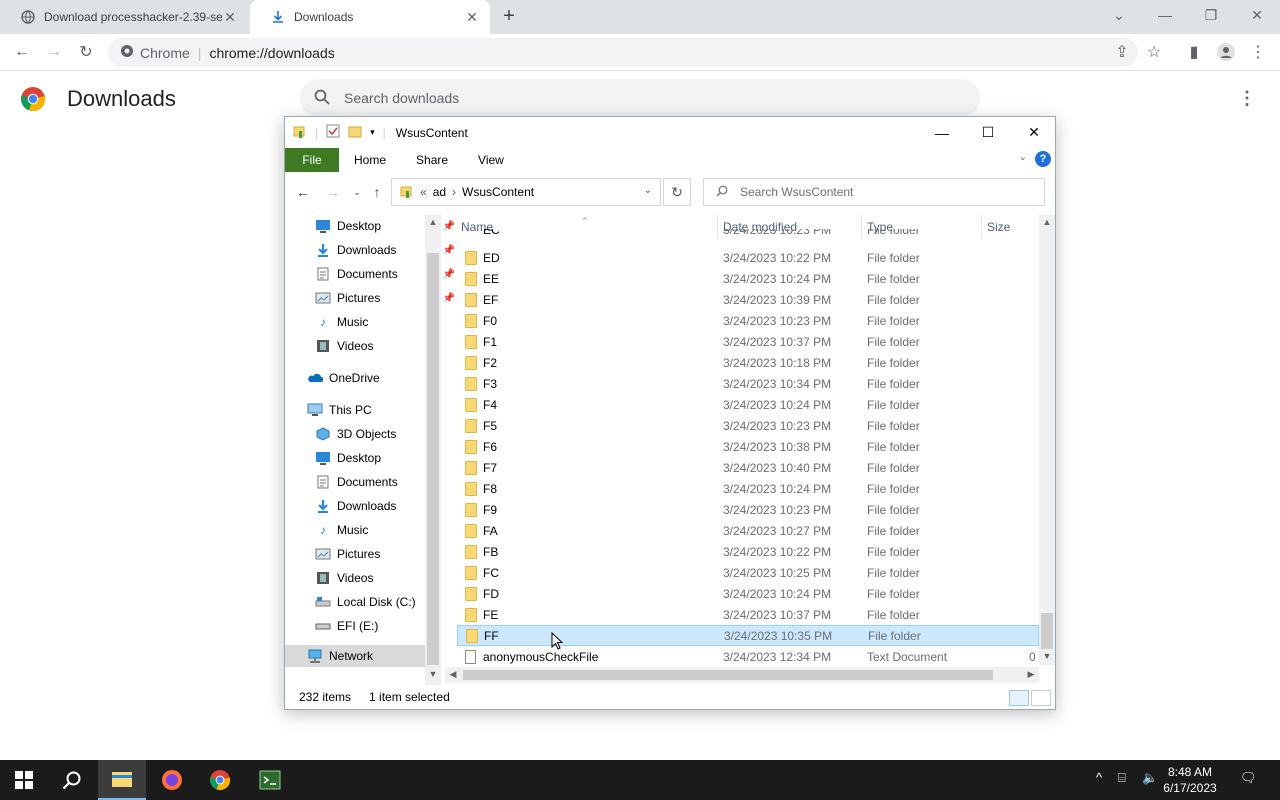 This screenshot has height=800, width=1280. Describe the element at coordinates (270, 780) in the screenshot. I see `terminal-icon` at that location.